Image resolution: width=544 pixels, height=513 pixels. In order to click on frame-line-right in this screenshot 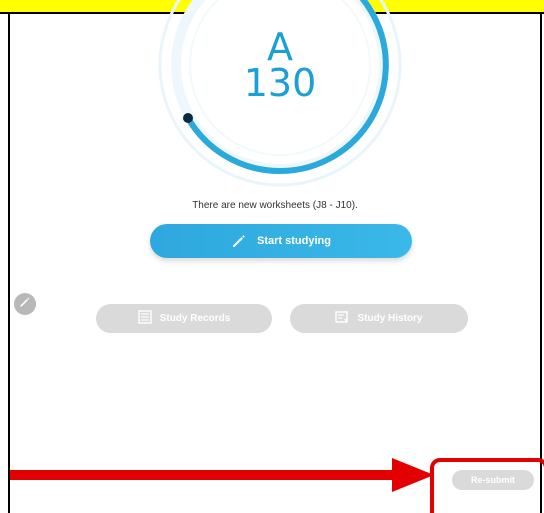, I will do `click(541, 262)`.